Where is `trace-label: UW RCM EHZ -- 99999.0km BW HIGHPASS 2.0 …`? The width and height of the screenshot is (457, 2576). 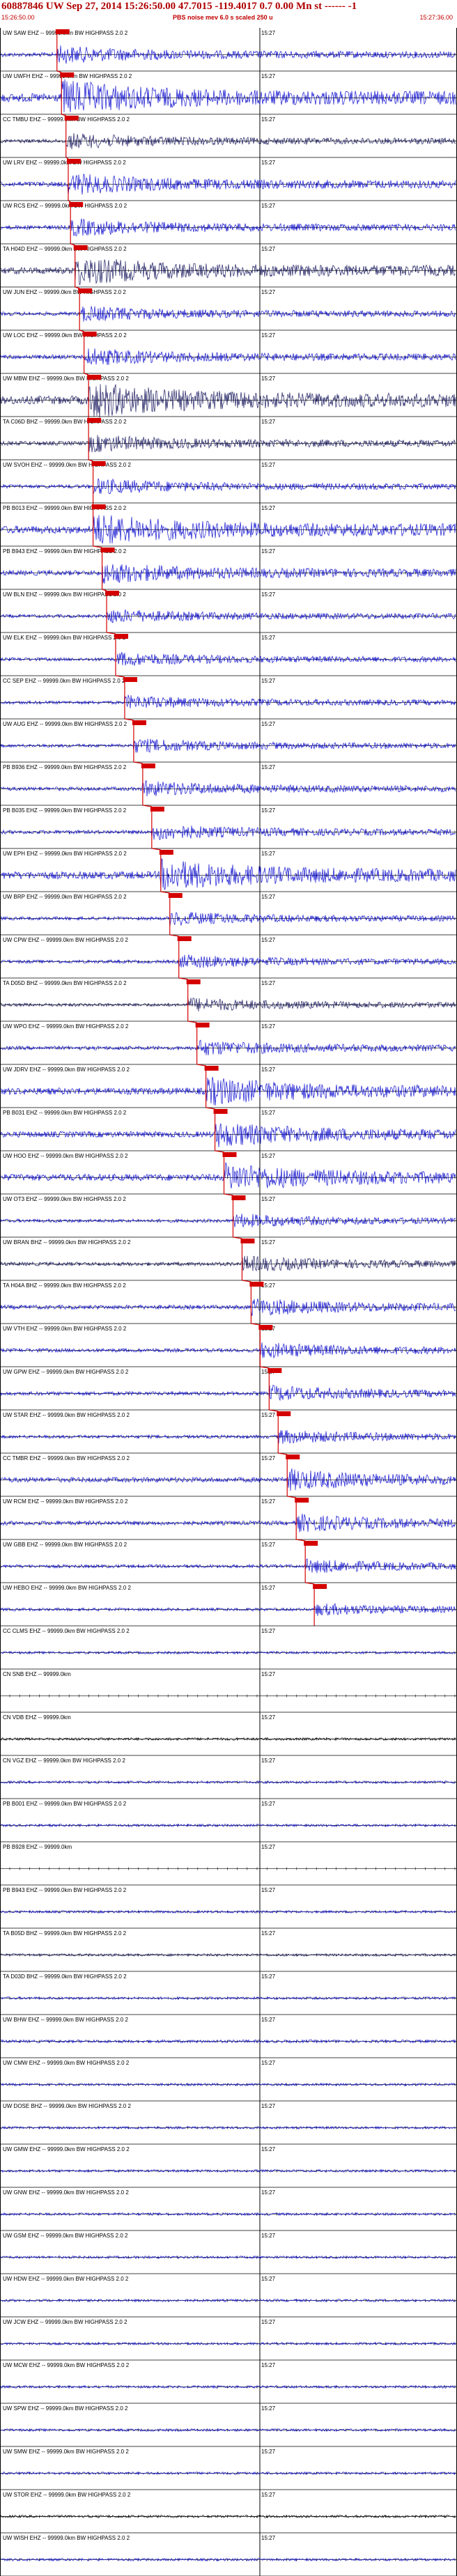
trace-label: UW RCM EHZ -- 99999.0km BW HIGHPASS 2.0 … is located at coordinates (65, 1501).